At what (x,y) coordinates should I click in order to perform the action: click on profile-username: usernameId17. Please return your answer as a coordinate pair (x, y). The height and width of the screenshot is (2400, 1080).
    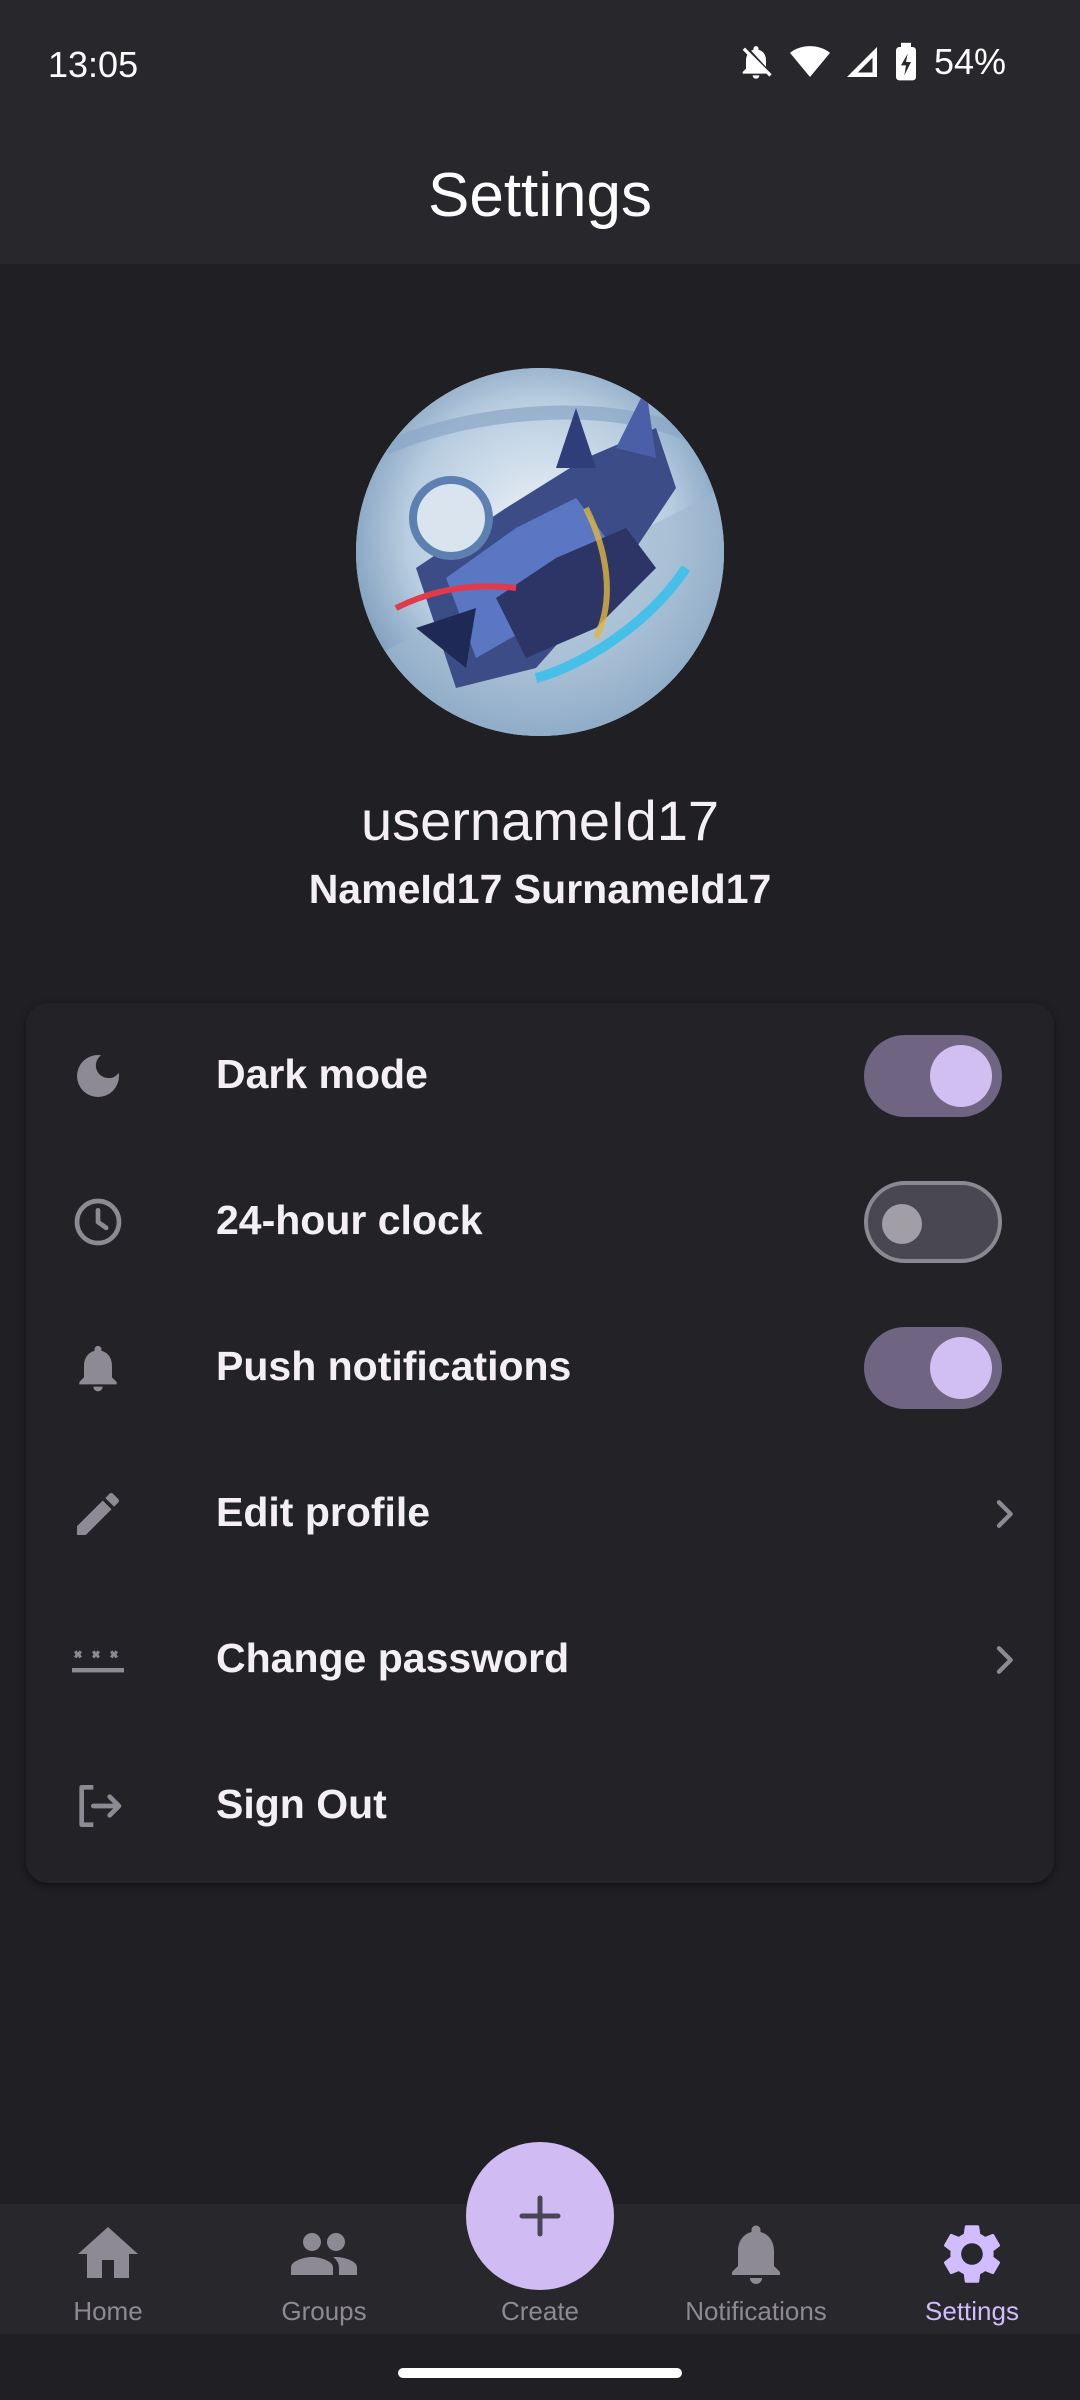
    Looking at the image, I should click on (539, 820).